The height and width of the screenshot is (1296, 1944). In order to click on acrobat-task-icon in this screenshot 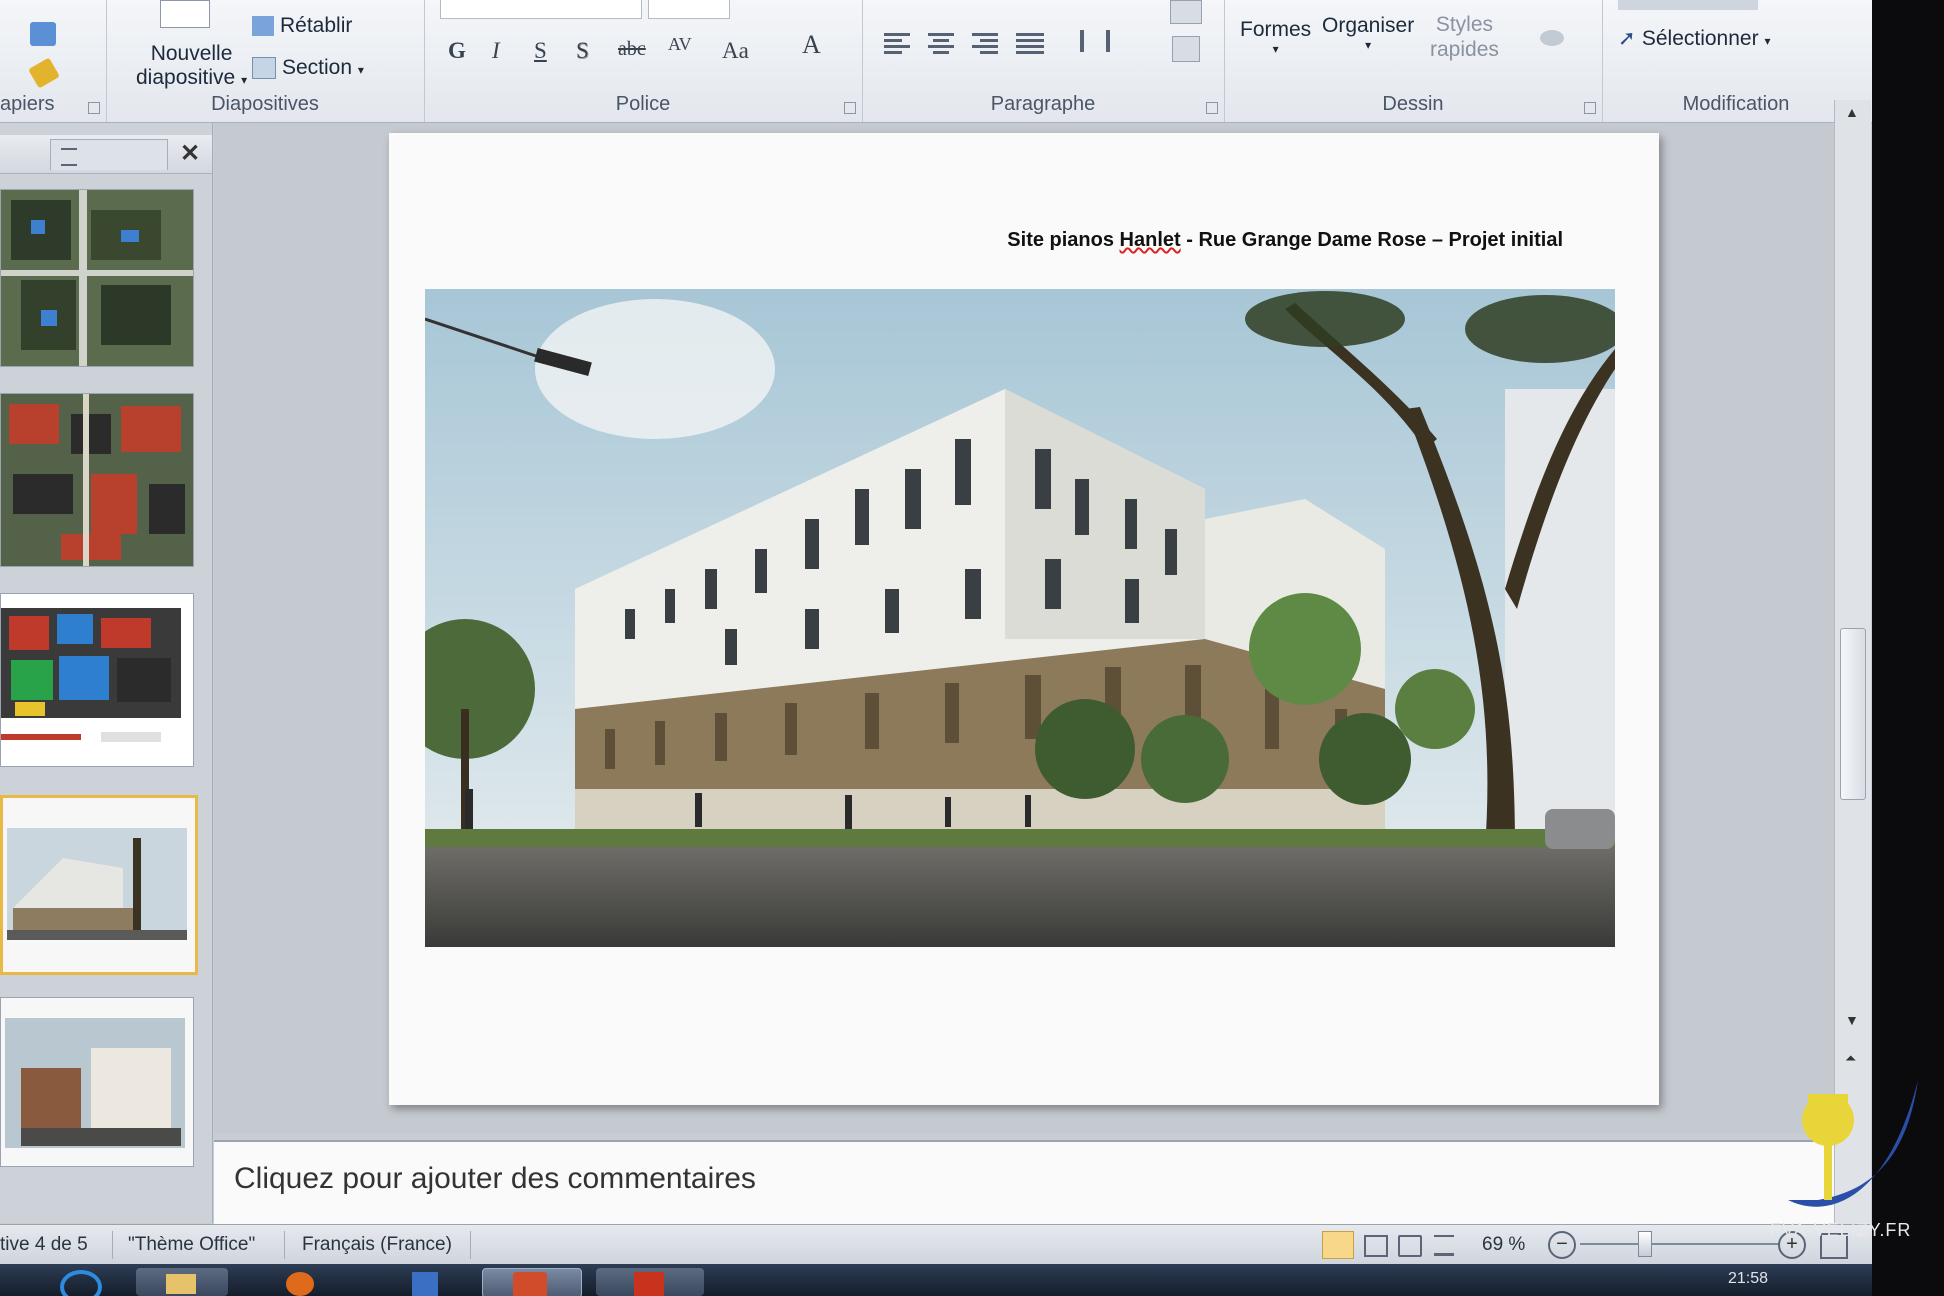, I will do `click(650, 1282)`.